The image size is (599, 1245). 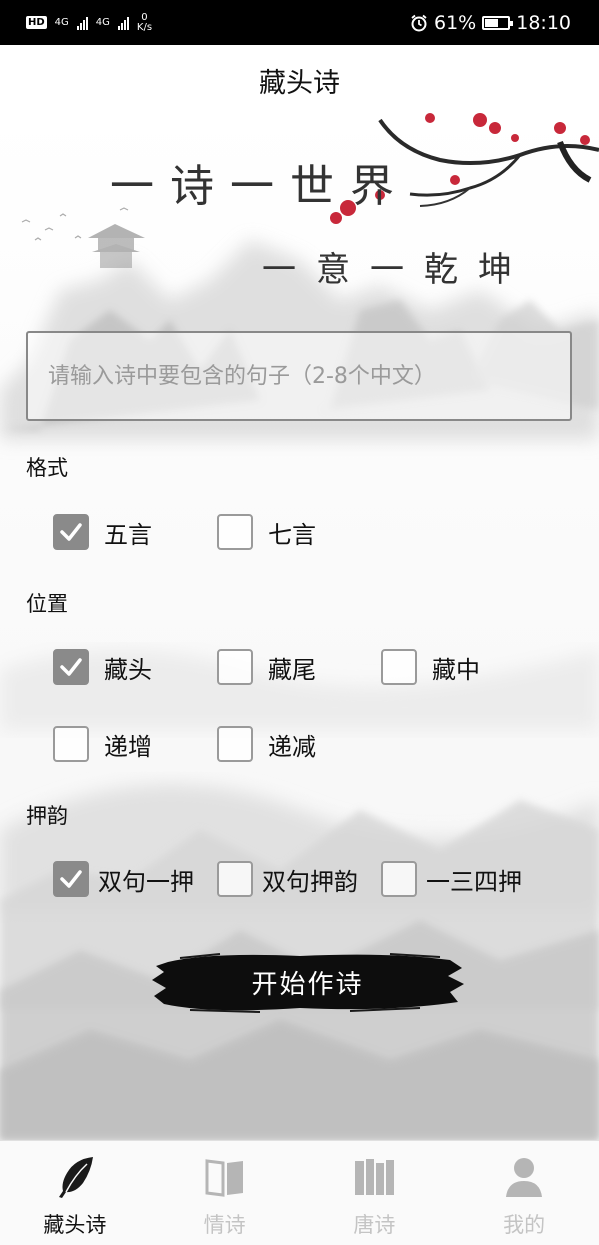 I want to click on nav-item-tang-poems: 唐诗, so click(x=375, y=1193).